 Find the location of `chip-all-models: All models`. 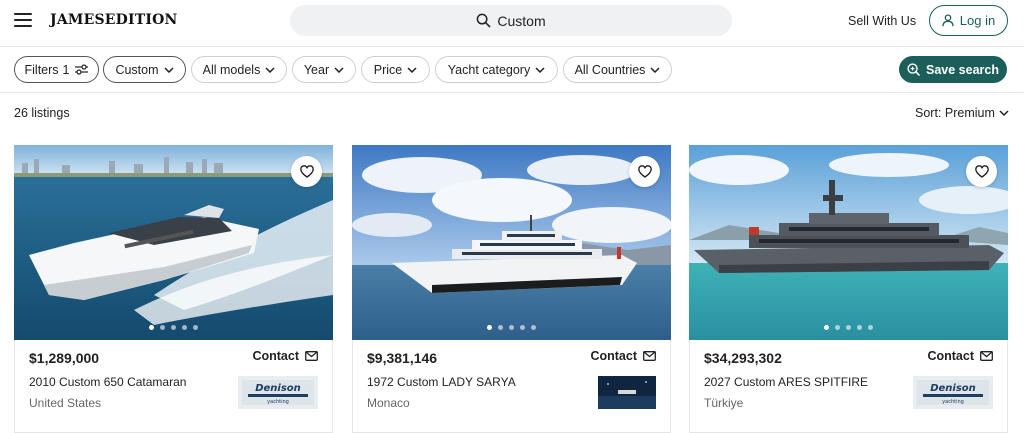

chip-all-models: All models is located at coordinates (239, 69).